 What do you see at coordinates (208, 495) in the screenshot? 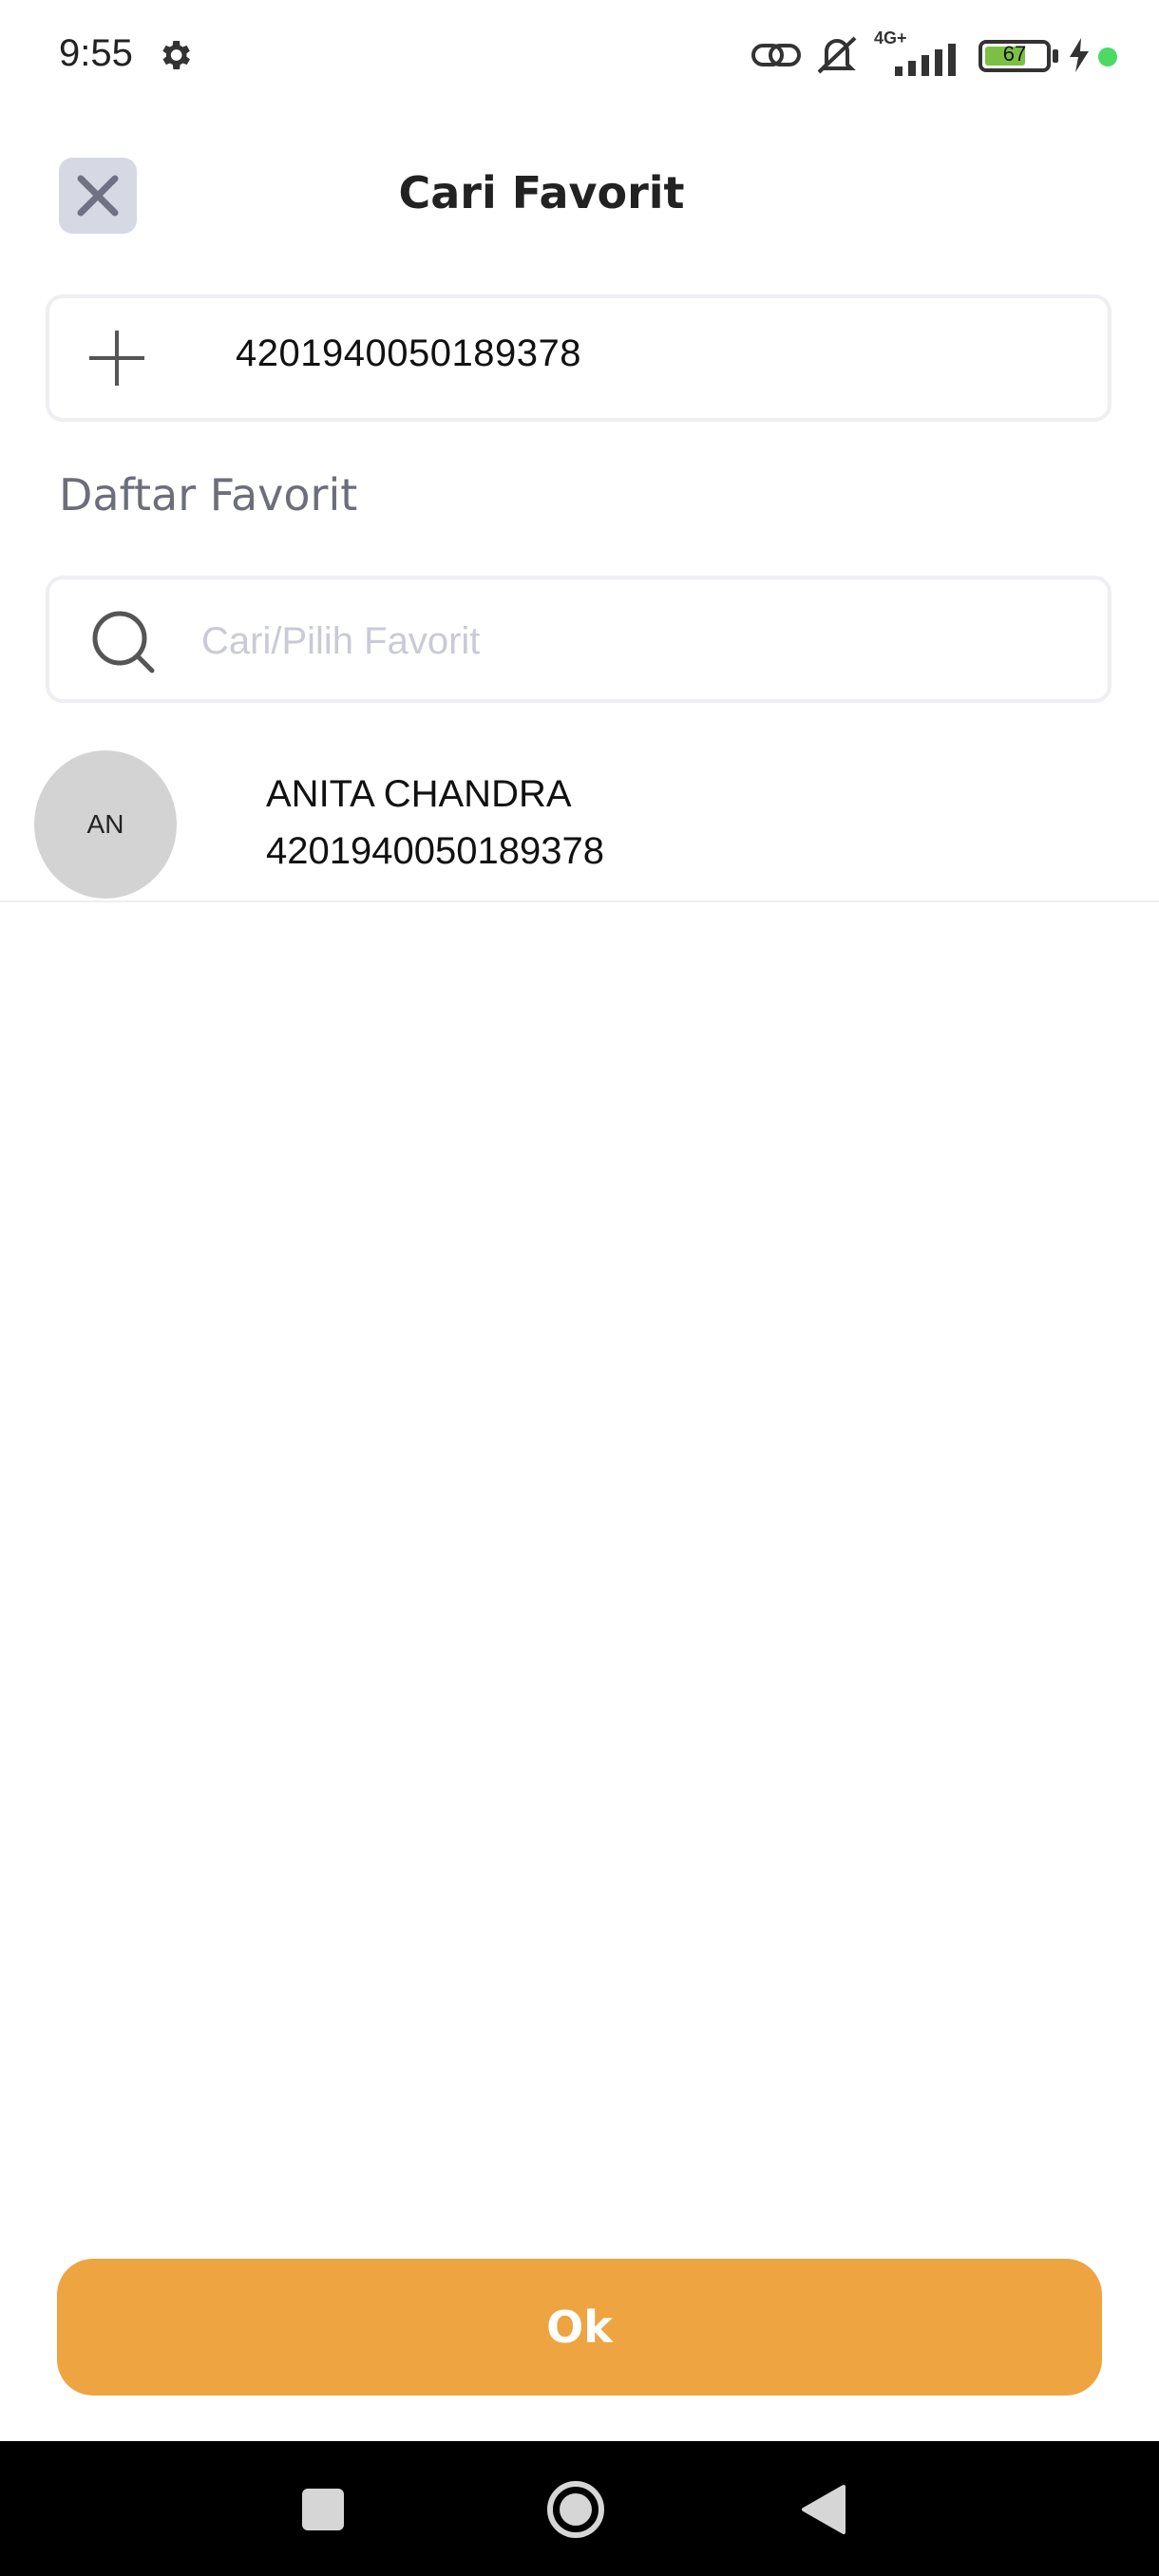
I see `favorites-section-label: Daftar Favorit` at bounding box center [208, 495].